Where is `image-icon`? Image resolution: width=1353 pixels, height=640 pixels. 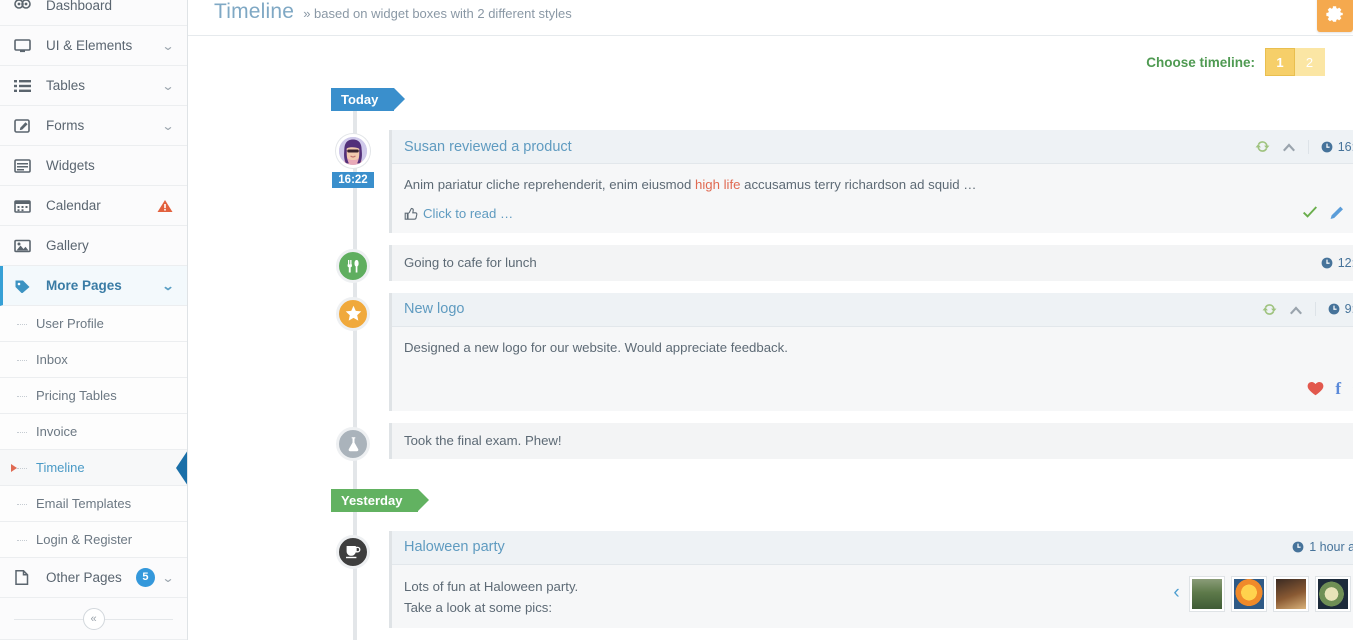
image-icon is located at coordinates (25, 246).